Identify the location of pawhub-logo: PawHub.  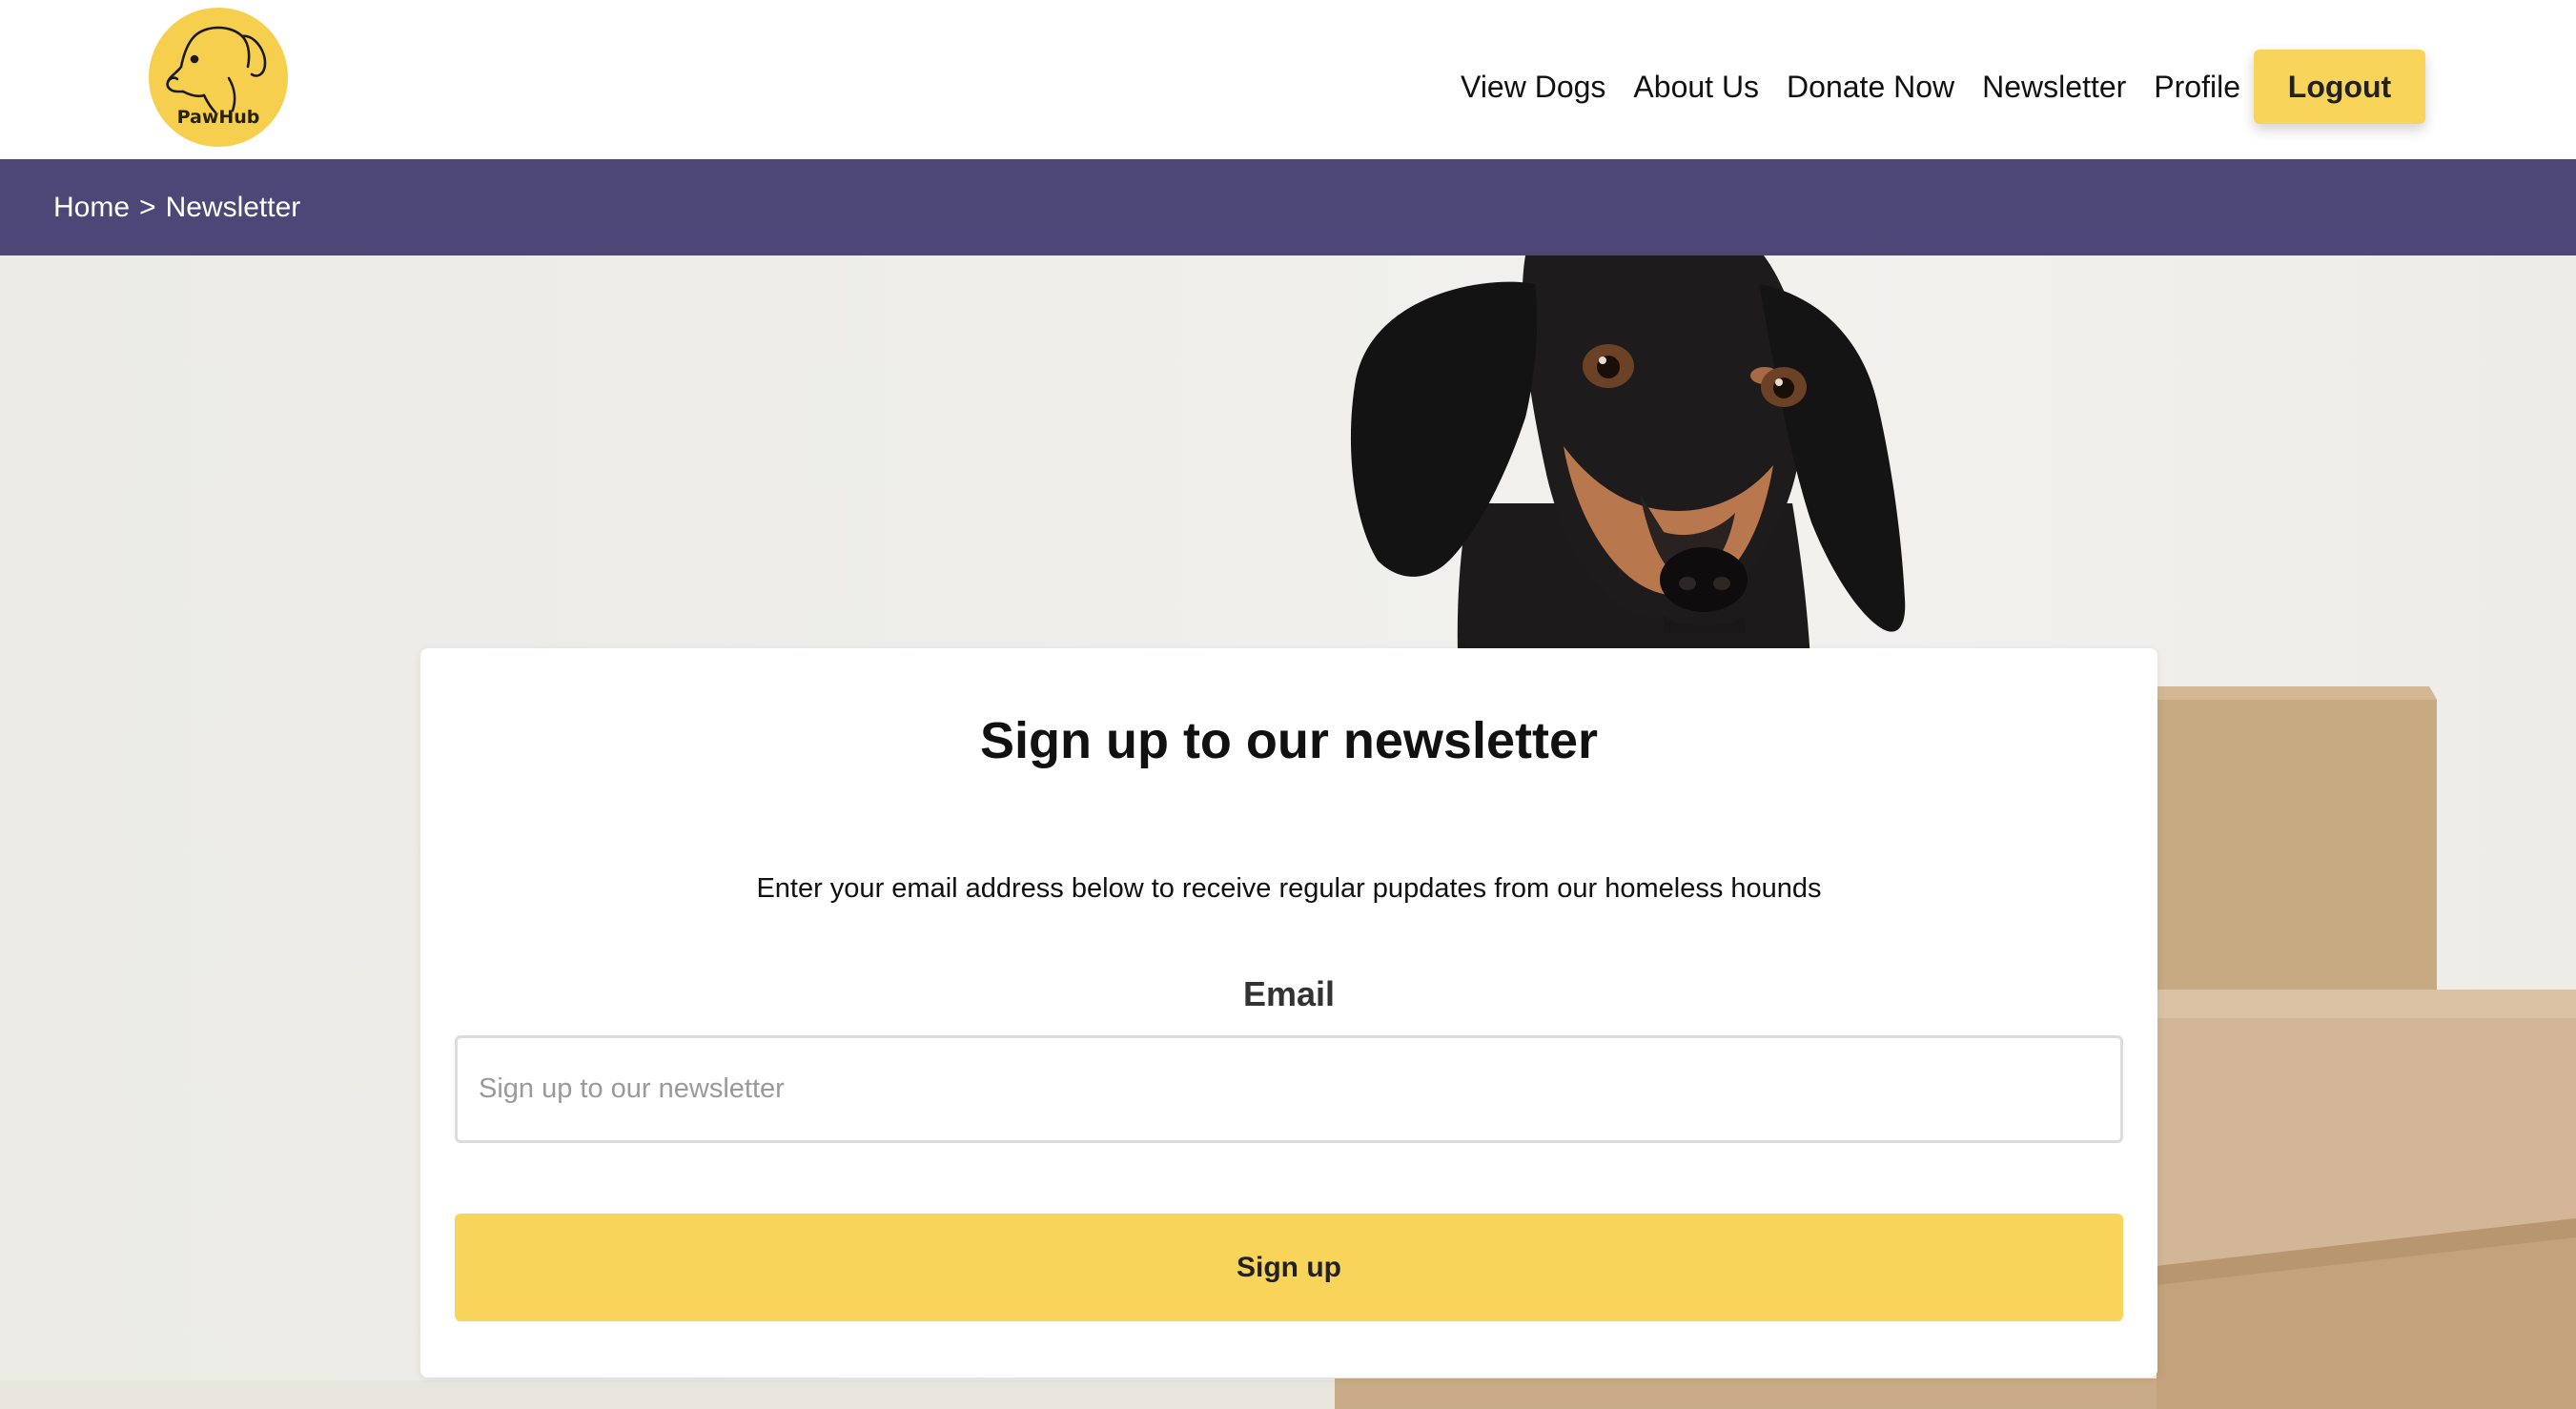
(219, 77).